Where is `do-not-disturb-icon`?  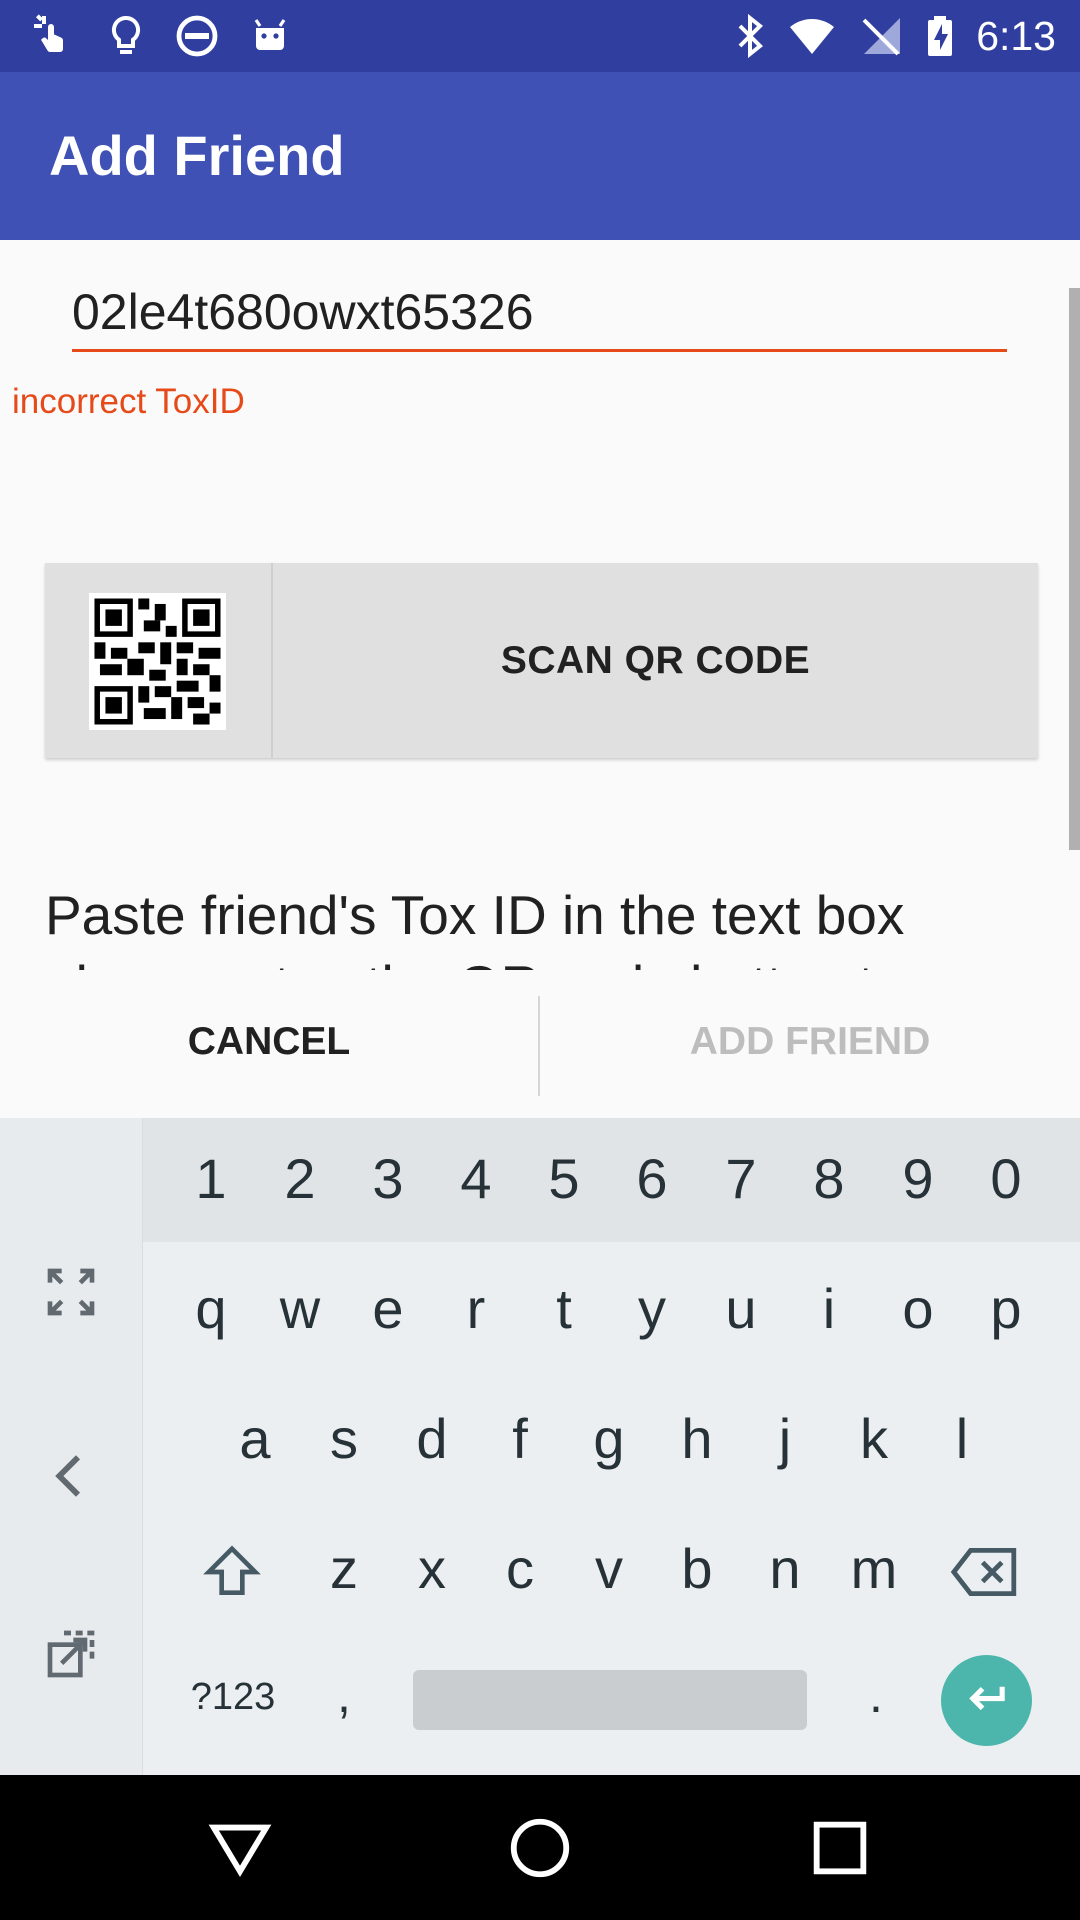
do-not-disturb-icon is located at coordinates (197, 36).